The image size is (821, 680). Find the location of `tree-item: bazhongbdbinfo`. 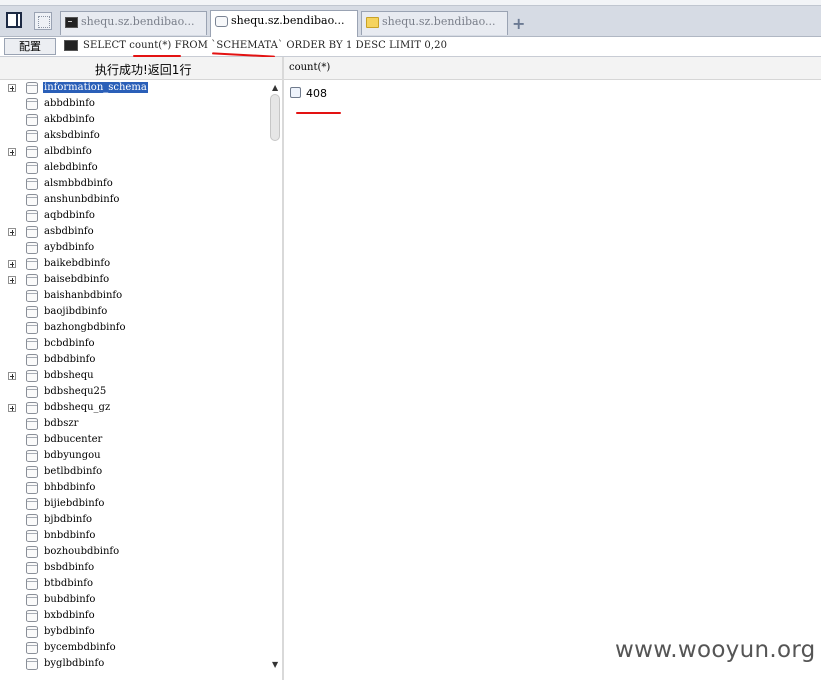

tree-item: bazhongbdbinfo is located at coordinates (134, 328).